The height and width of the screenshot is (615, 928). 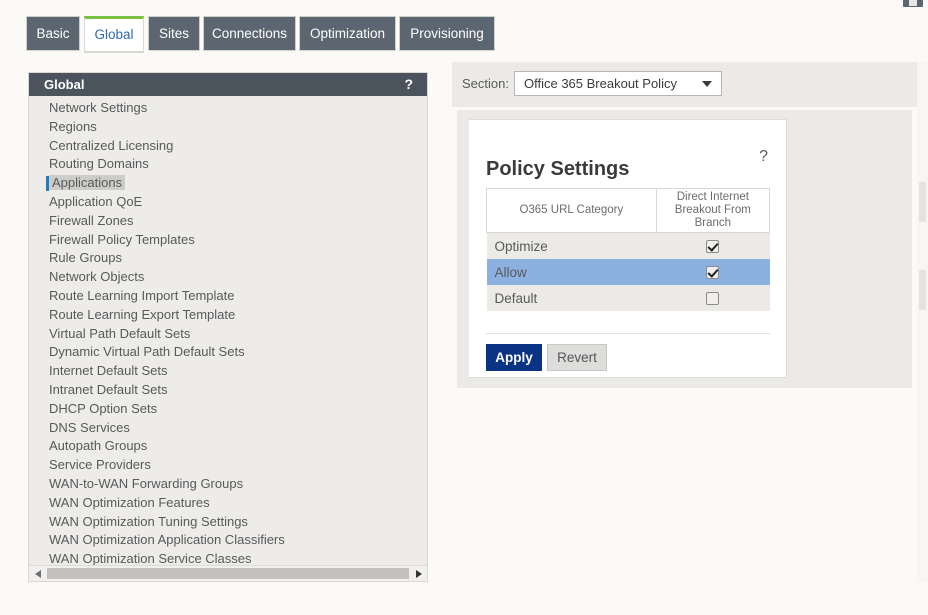 I want to click on table-row: Optimize, so click(x=628, y=246).